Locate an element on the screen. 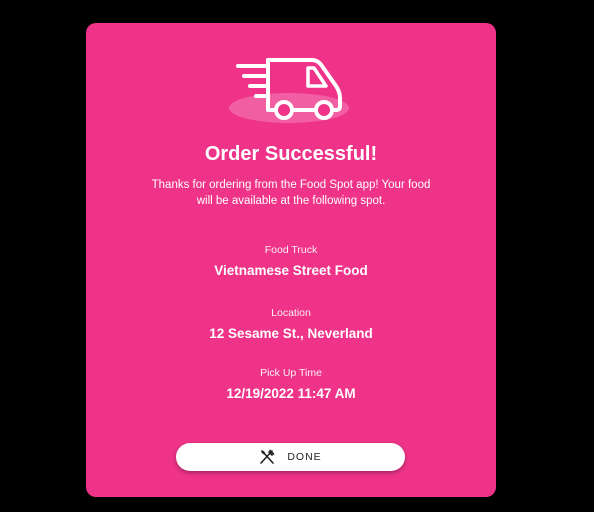 The image size is (594, 512). pickup-time-label: Pick Up Time is located at coordinates (291, 373).